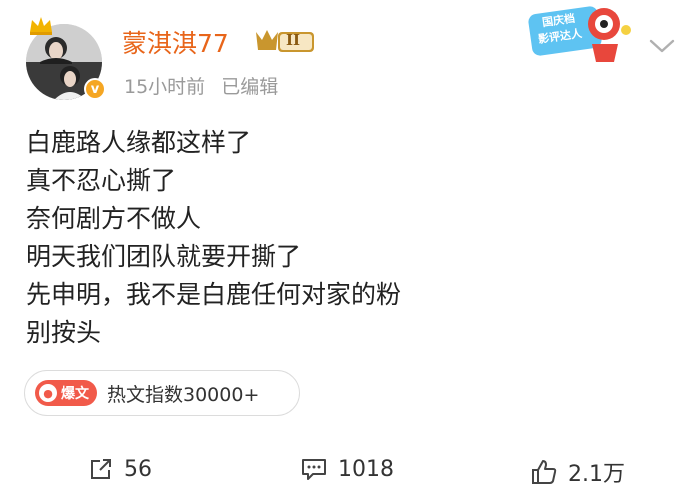 The width and height of the screenshot is (696, 500). What do you see at coordinates (314, 469) in the screenshot?
I see `comment-icon` at bounding box center [314, 469].